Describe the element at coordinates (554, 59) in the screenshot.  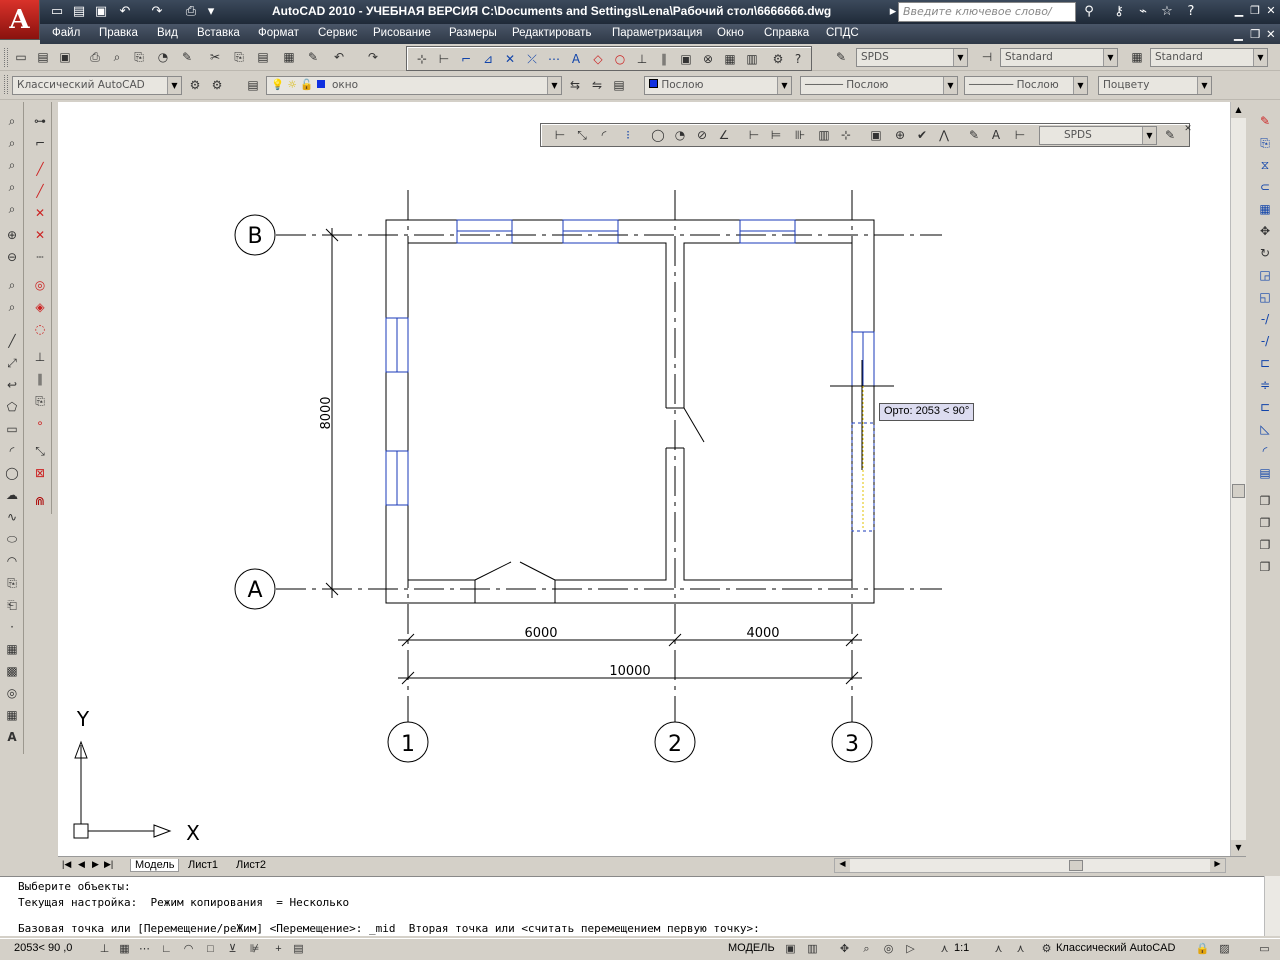
I see `snap-extension-icon: ⋯` at that location.